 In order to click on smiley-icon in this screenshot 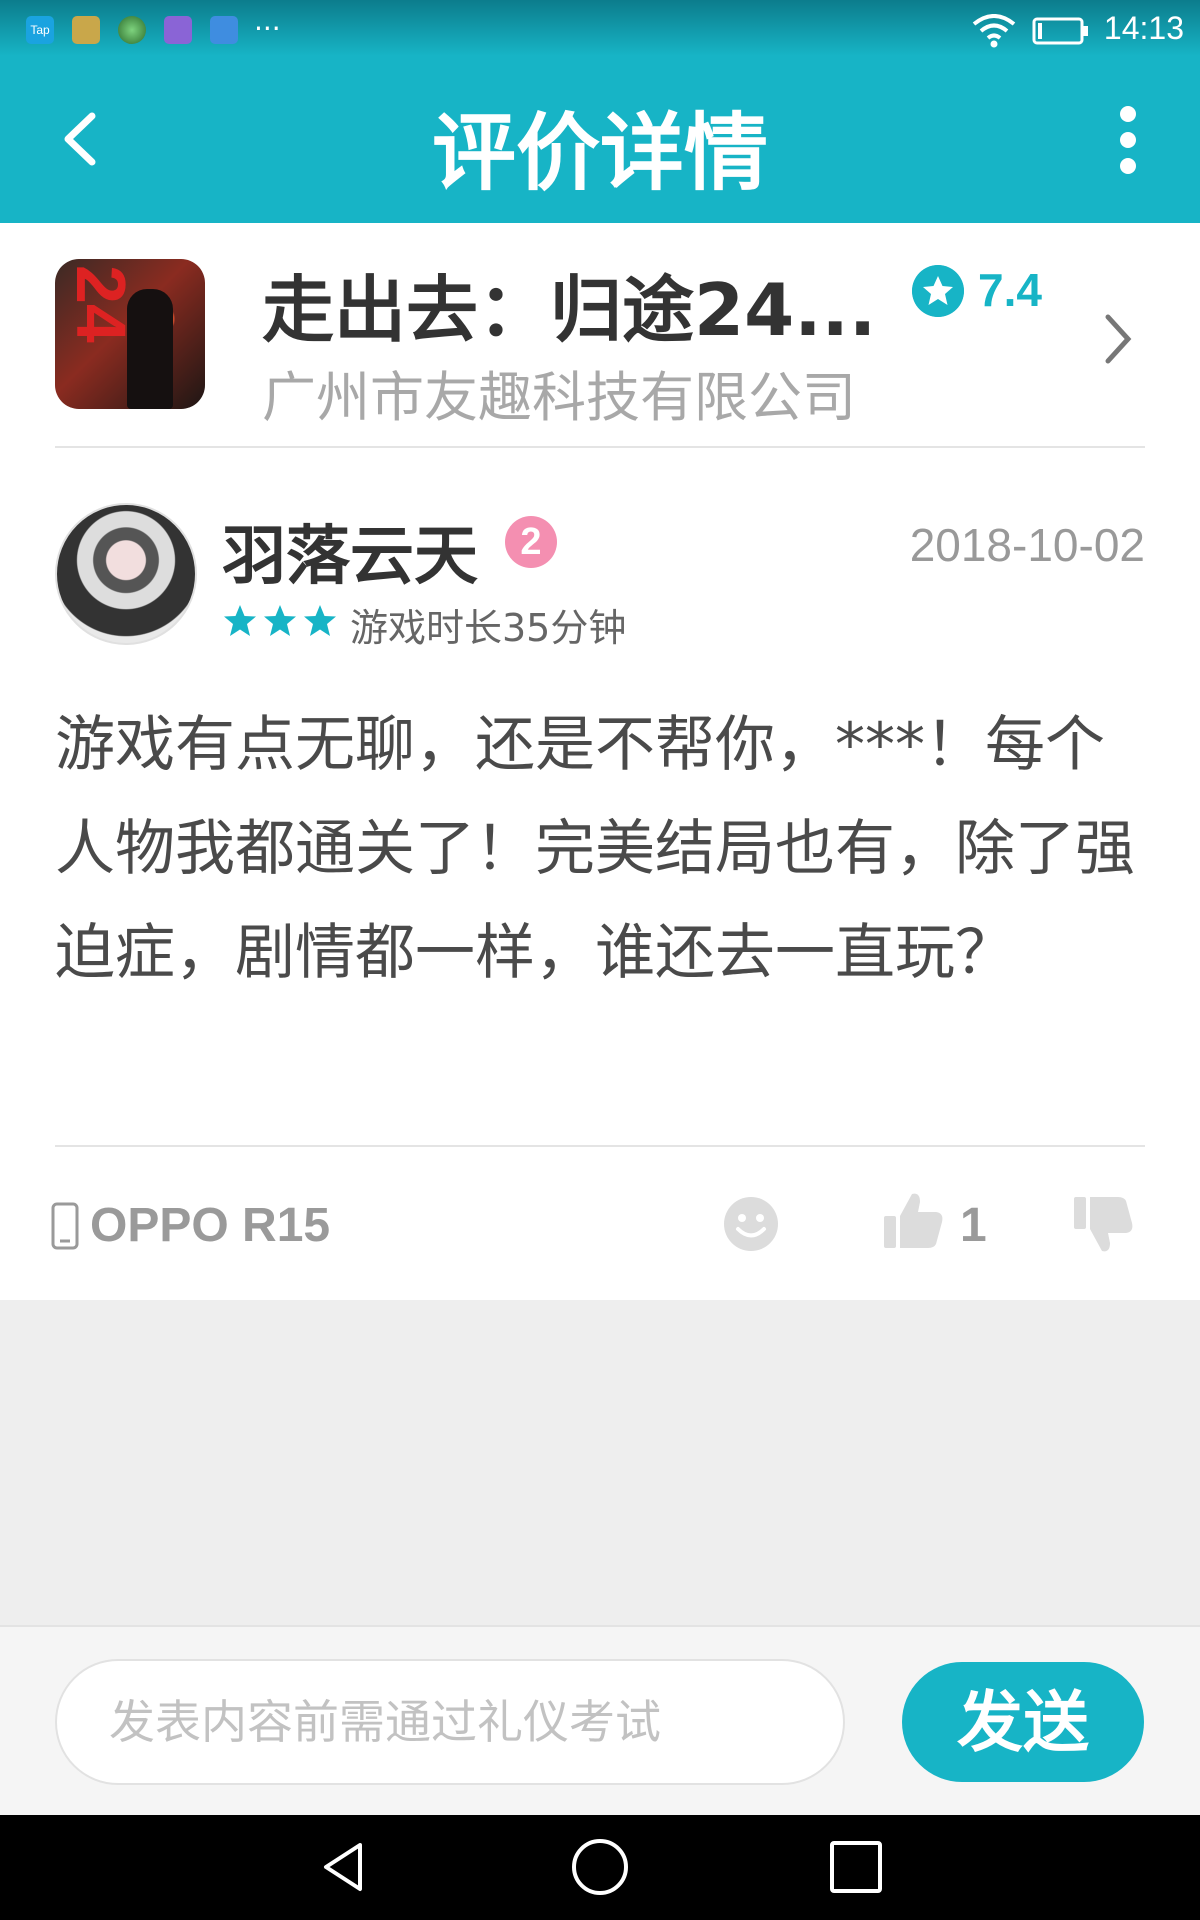, I will do `click(751, 1224)`.